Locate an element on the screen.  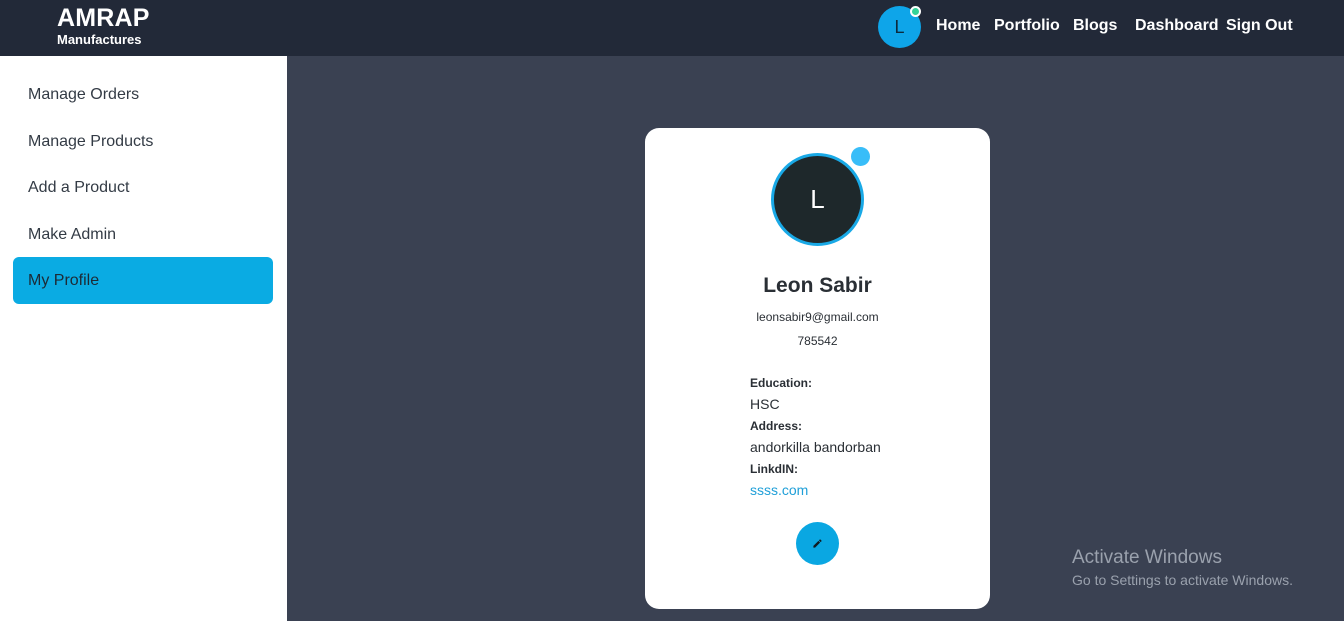
sidebar-item-label: Manage Orders is located at coordinates (84, 94).